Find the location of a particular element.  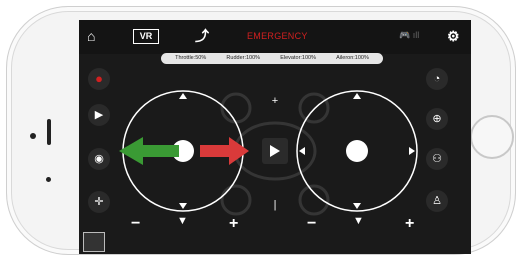

right-minus-button: − is located at coordinates (311, 224).